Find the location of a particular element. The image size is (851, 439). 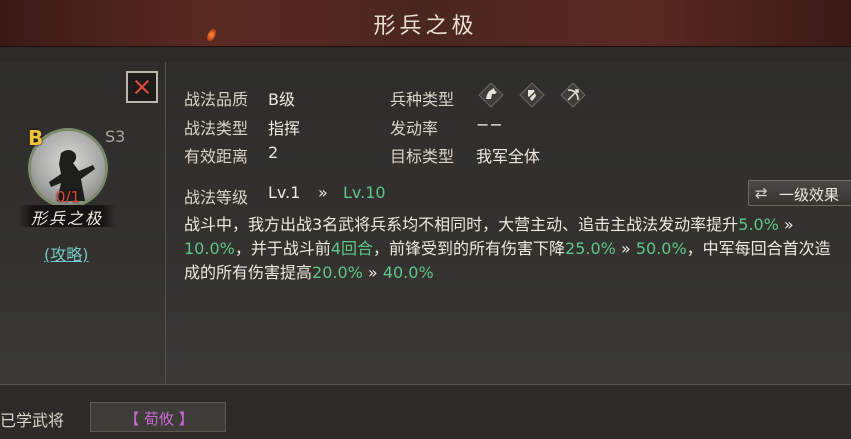

grade-badge: B is located at coordinates (36, 138).